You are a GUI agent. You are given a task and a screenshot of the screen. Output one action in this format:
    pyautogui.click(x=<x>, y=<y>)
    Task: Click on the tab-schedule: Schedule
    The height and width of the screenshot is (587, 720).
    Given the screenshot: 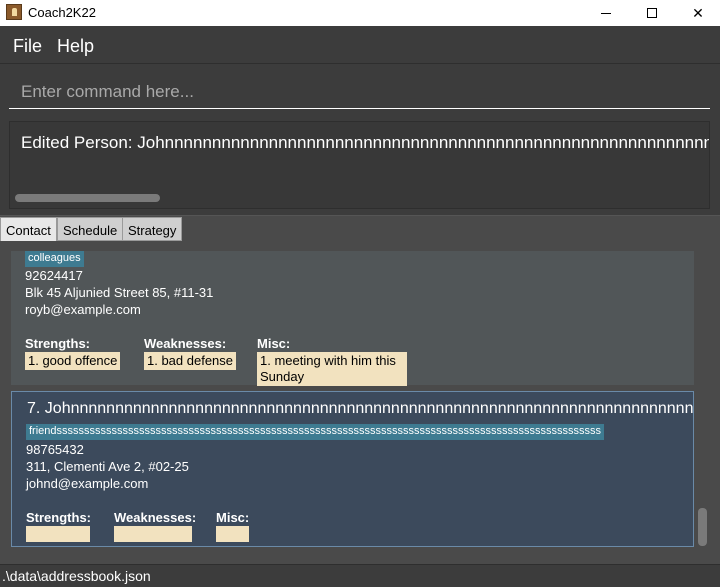 What is the action you would take?
    pyautogui.click(x=90, y=229)
    